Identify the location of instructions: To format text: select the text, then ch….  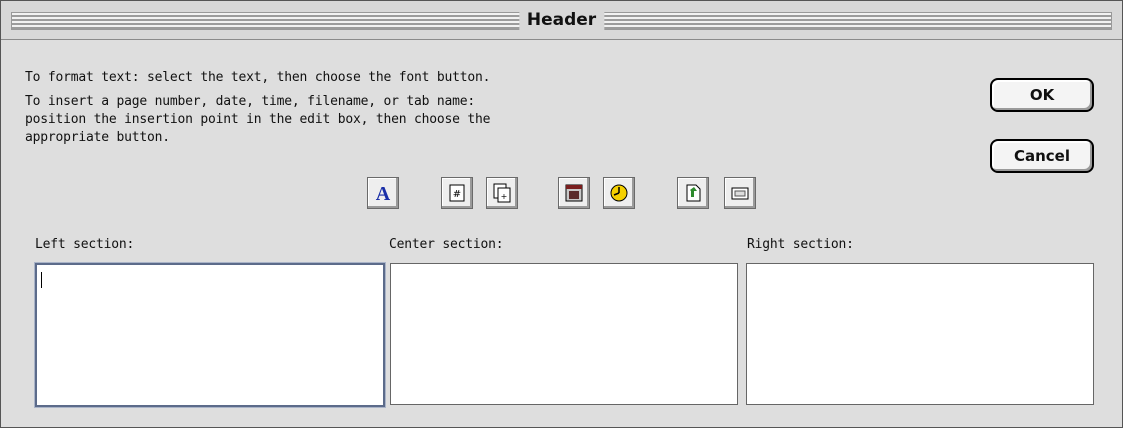
(345, 108).